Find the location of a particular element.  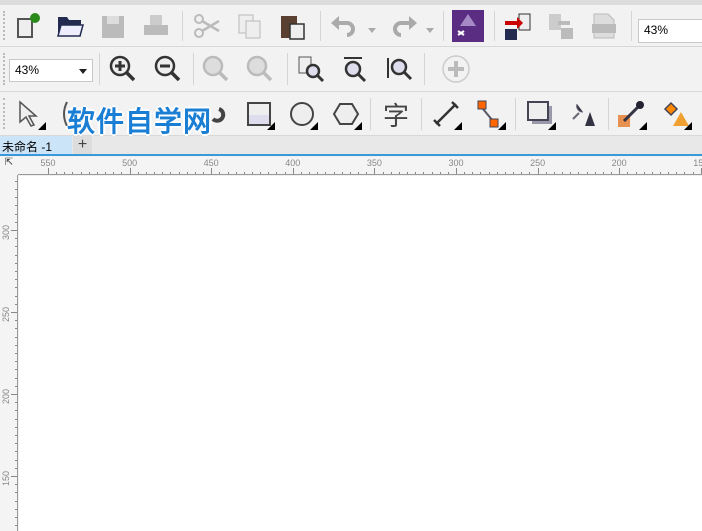

paste-icon is located at coordinates (293, 26).